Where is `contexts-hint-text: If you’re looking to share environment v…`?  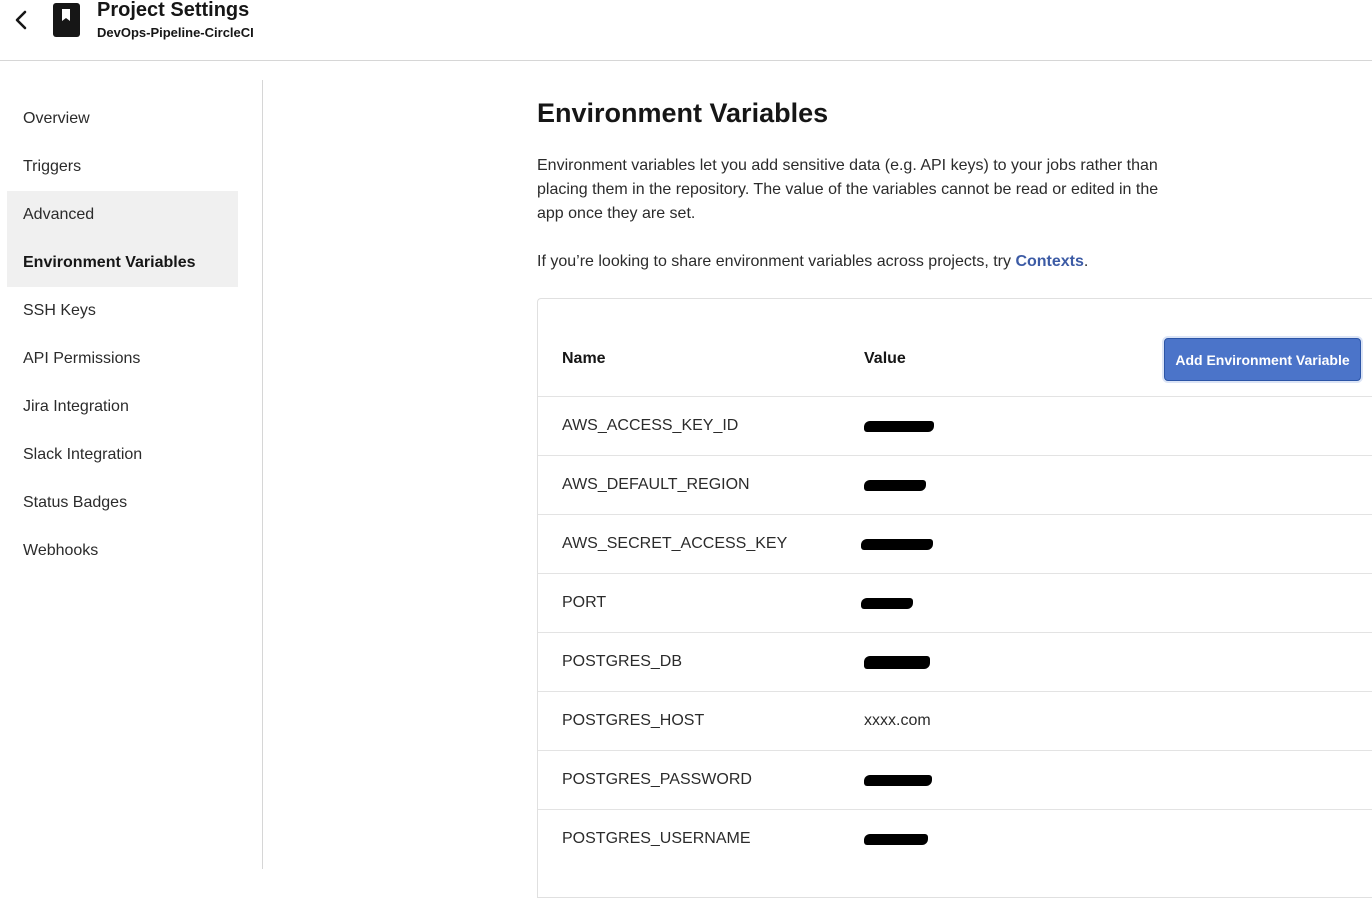 contexts-hint-text: If you’re looking to share environment v… is located at coordinates (776, 261).